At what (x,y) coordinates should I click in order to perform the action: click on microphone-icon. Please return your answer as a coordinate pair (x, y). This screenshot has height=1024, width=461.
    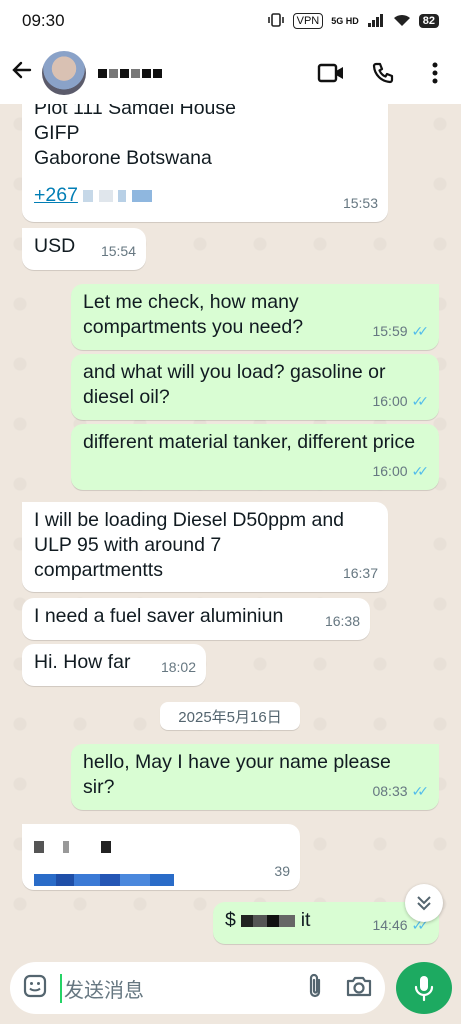
    Looking at the image, I should click on (424, 989).